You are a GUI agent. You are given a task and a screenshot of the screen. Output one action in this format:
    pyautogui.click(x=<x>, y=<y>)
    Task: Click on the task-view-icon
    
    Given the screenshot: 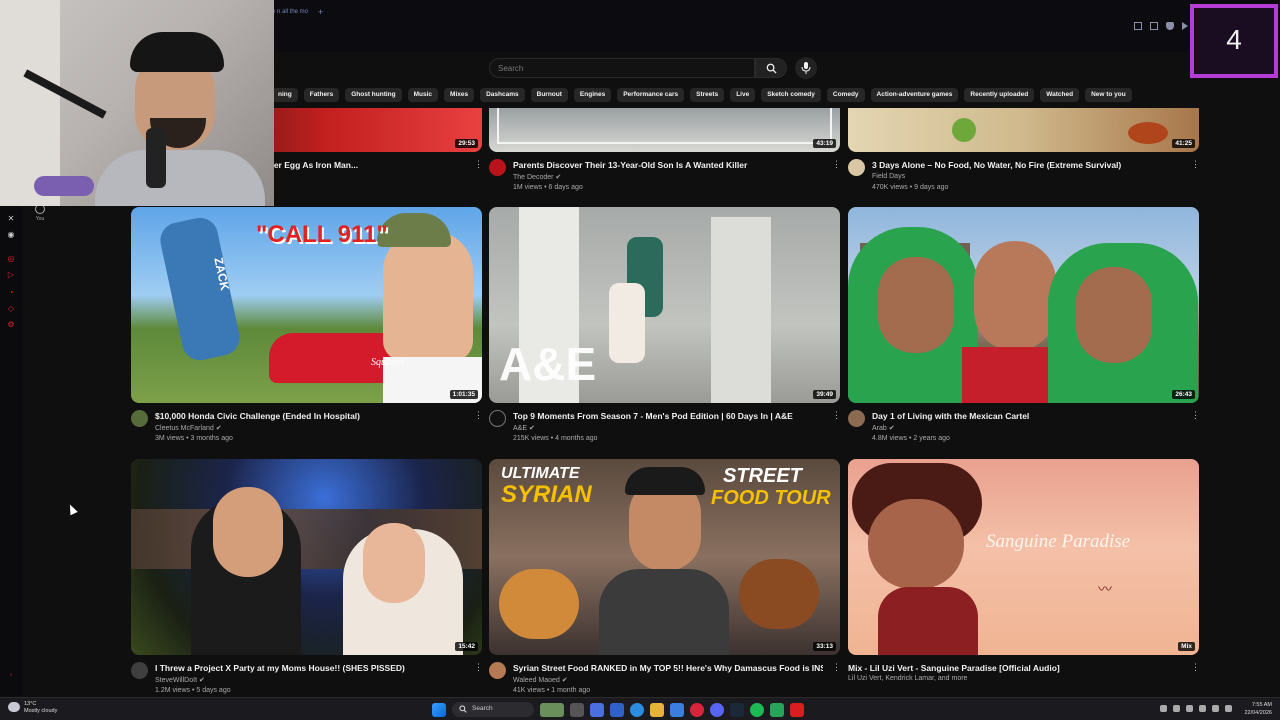 What is the action you would take?
    pyautogui.click(x=577, y=709)
    